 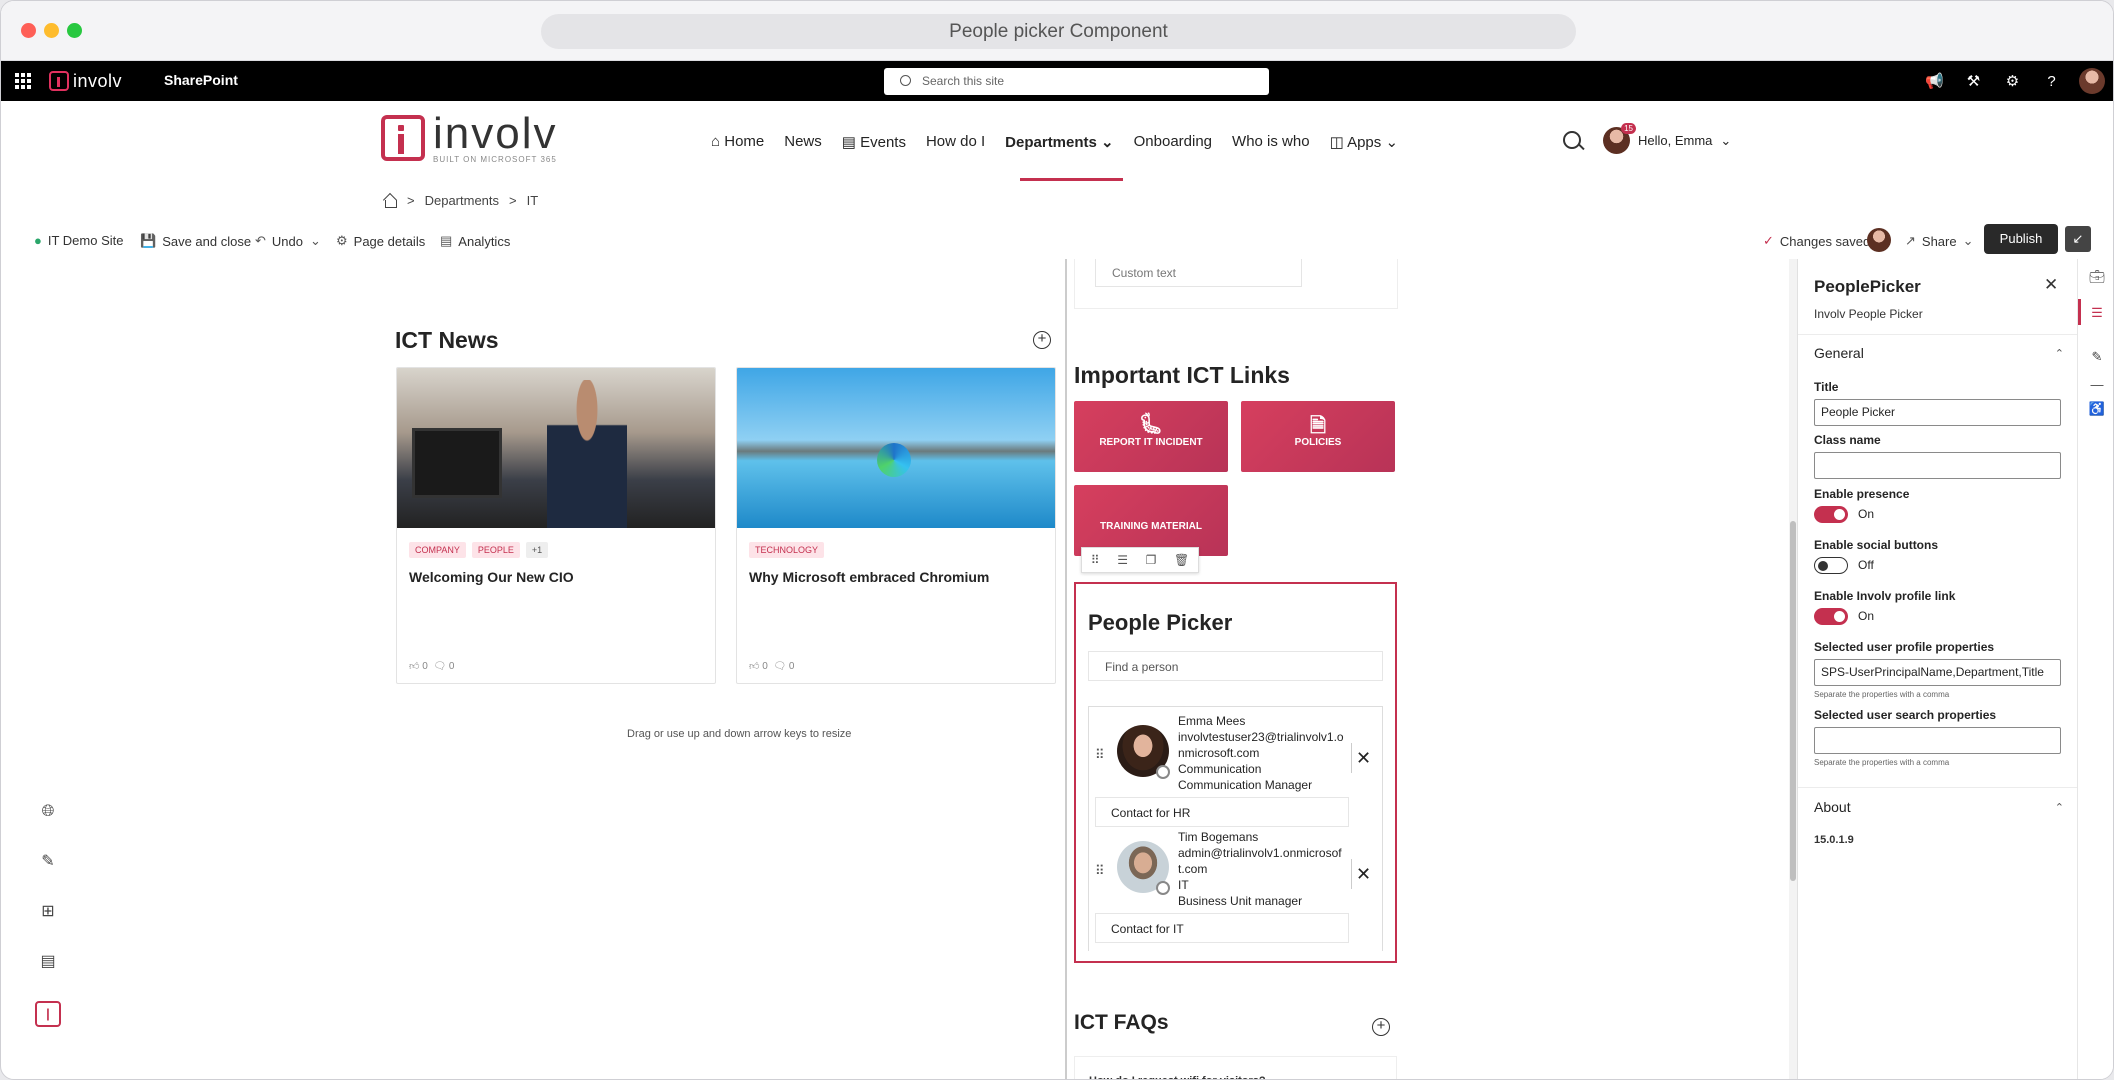 I want to click on profile-link-label: Enable Involv profile link, so click(x=1885, y=596).